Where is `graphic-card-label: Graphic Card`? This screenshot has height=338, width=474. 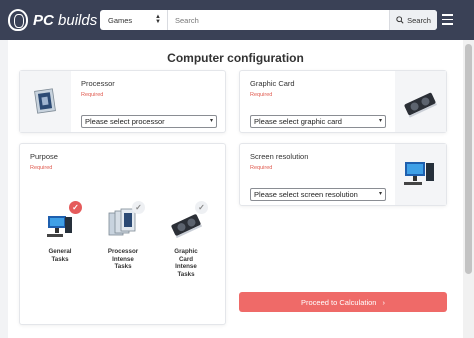 graphic-card-label: Graphic Card is located at coordinates (272, 83).